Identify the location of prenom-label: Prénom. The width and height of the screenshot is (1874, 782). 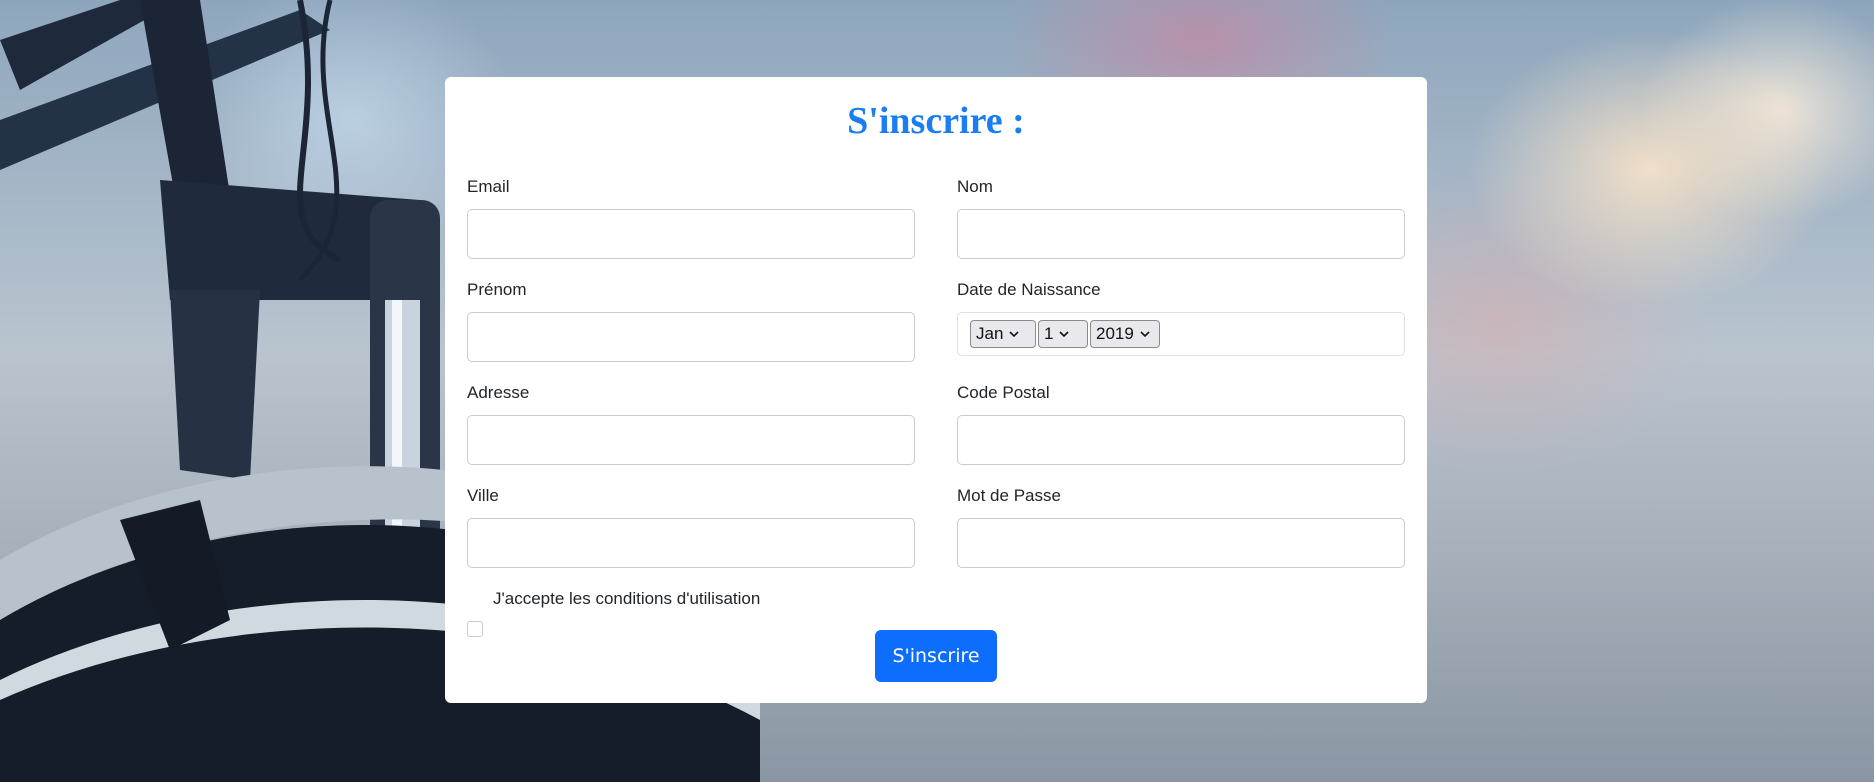
(497, 289).